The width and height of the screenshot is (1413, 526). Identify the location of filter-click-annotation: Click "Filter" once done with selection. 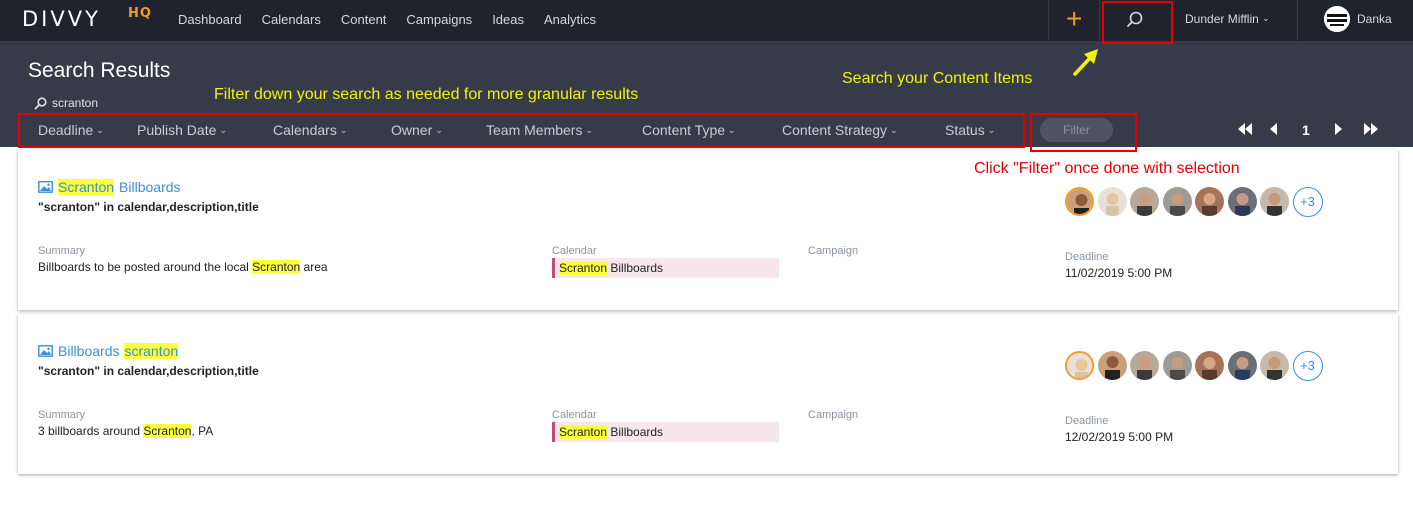
(1107, 168).